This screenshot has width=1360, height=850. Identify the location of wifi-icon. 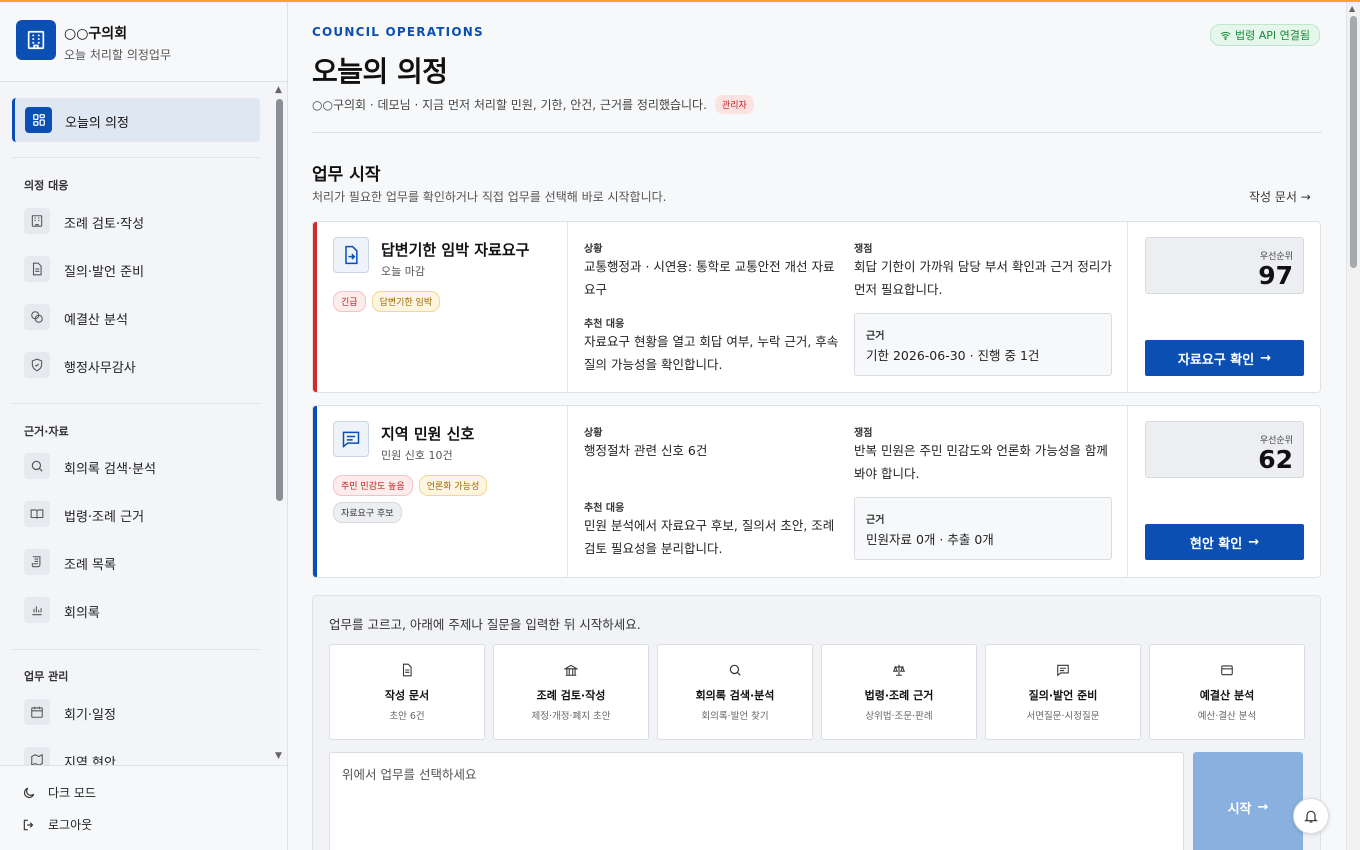
(1225, 35).